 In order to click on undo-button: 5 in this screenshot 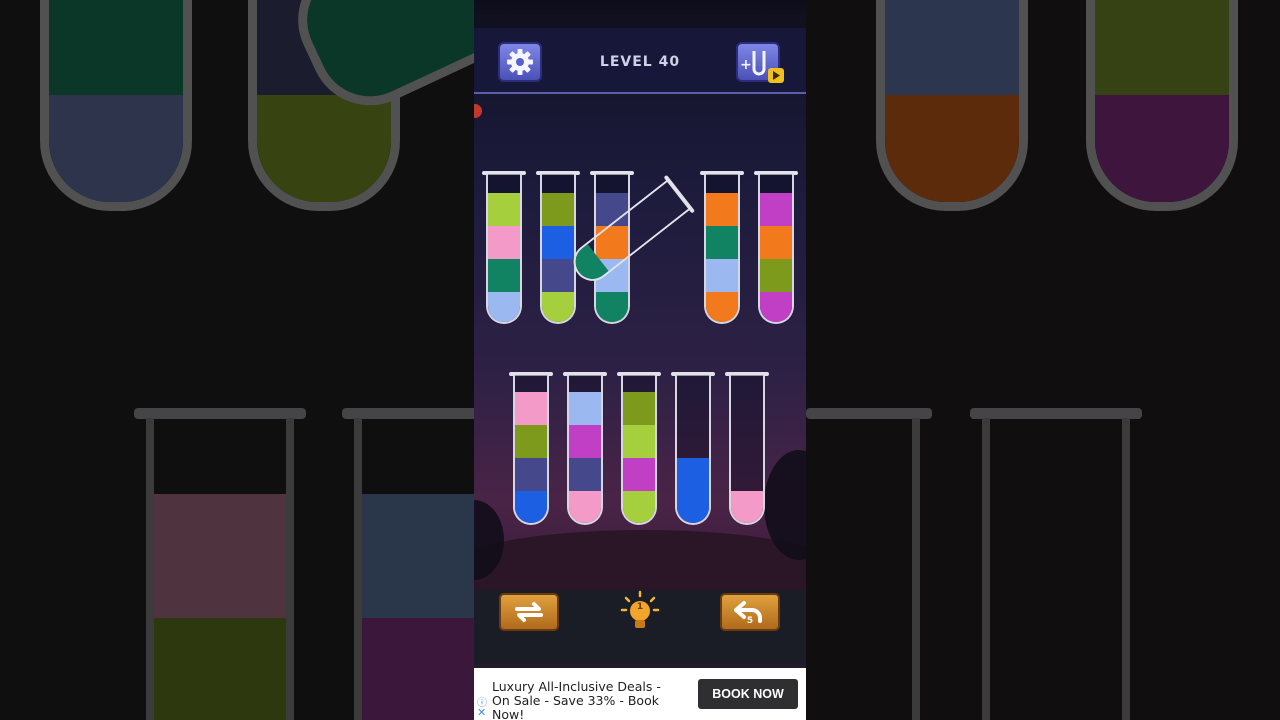, I will do `click(750, 612)`.